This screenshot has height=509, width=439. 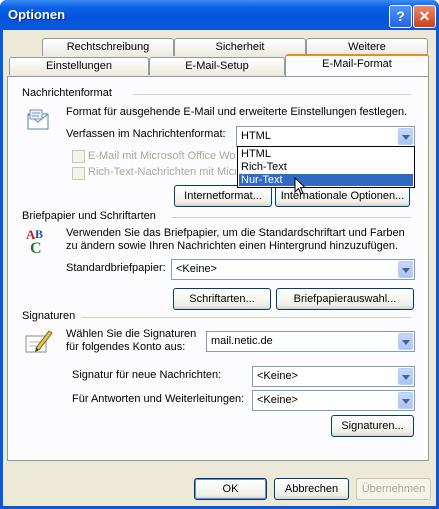 I want to click on default-stationery-value: <Keine>, so click(x=196, y=269).